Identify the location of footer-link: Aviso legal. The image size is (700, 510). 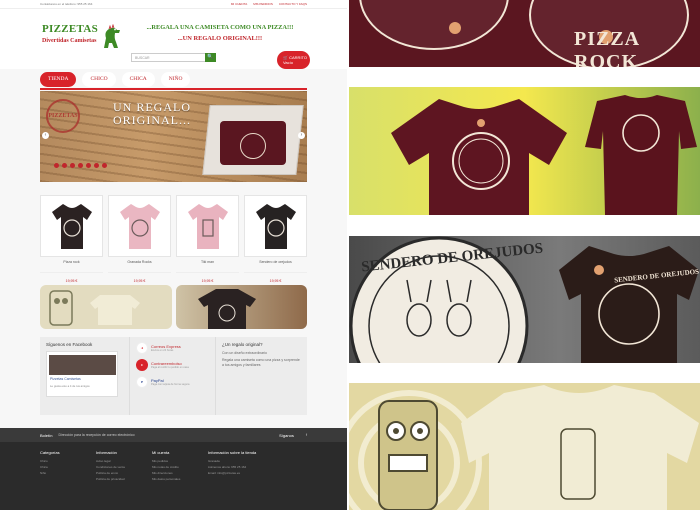
(116, 461).